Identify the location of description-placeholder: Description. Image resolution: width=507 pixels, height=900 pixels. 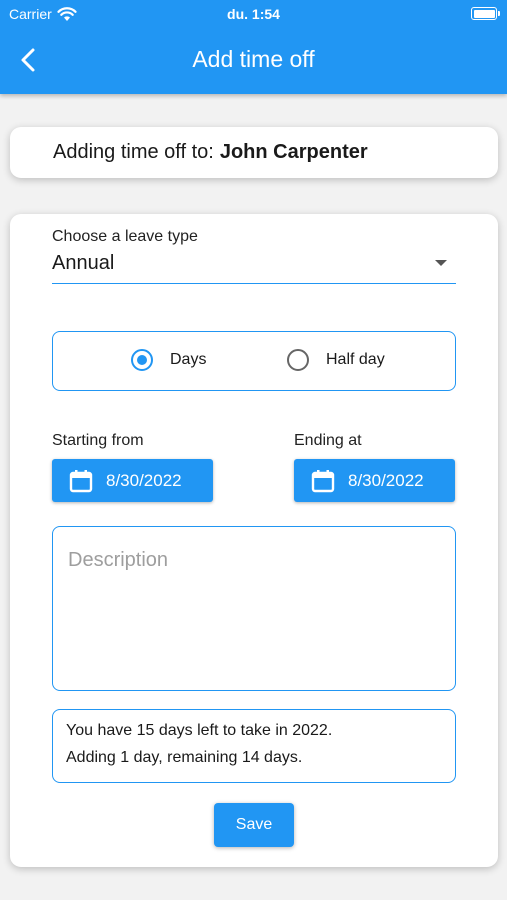
(118, 560).